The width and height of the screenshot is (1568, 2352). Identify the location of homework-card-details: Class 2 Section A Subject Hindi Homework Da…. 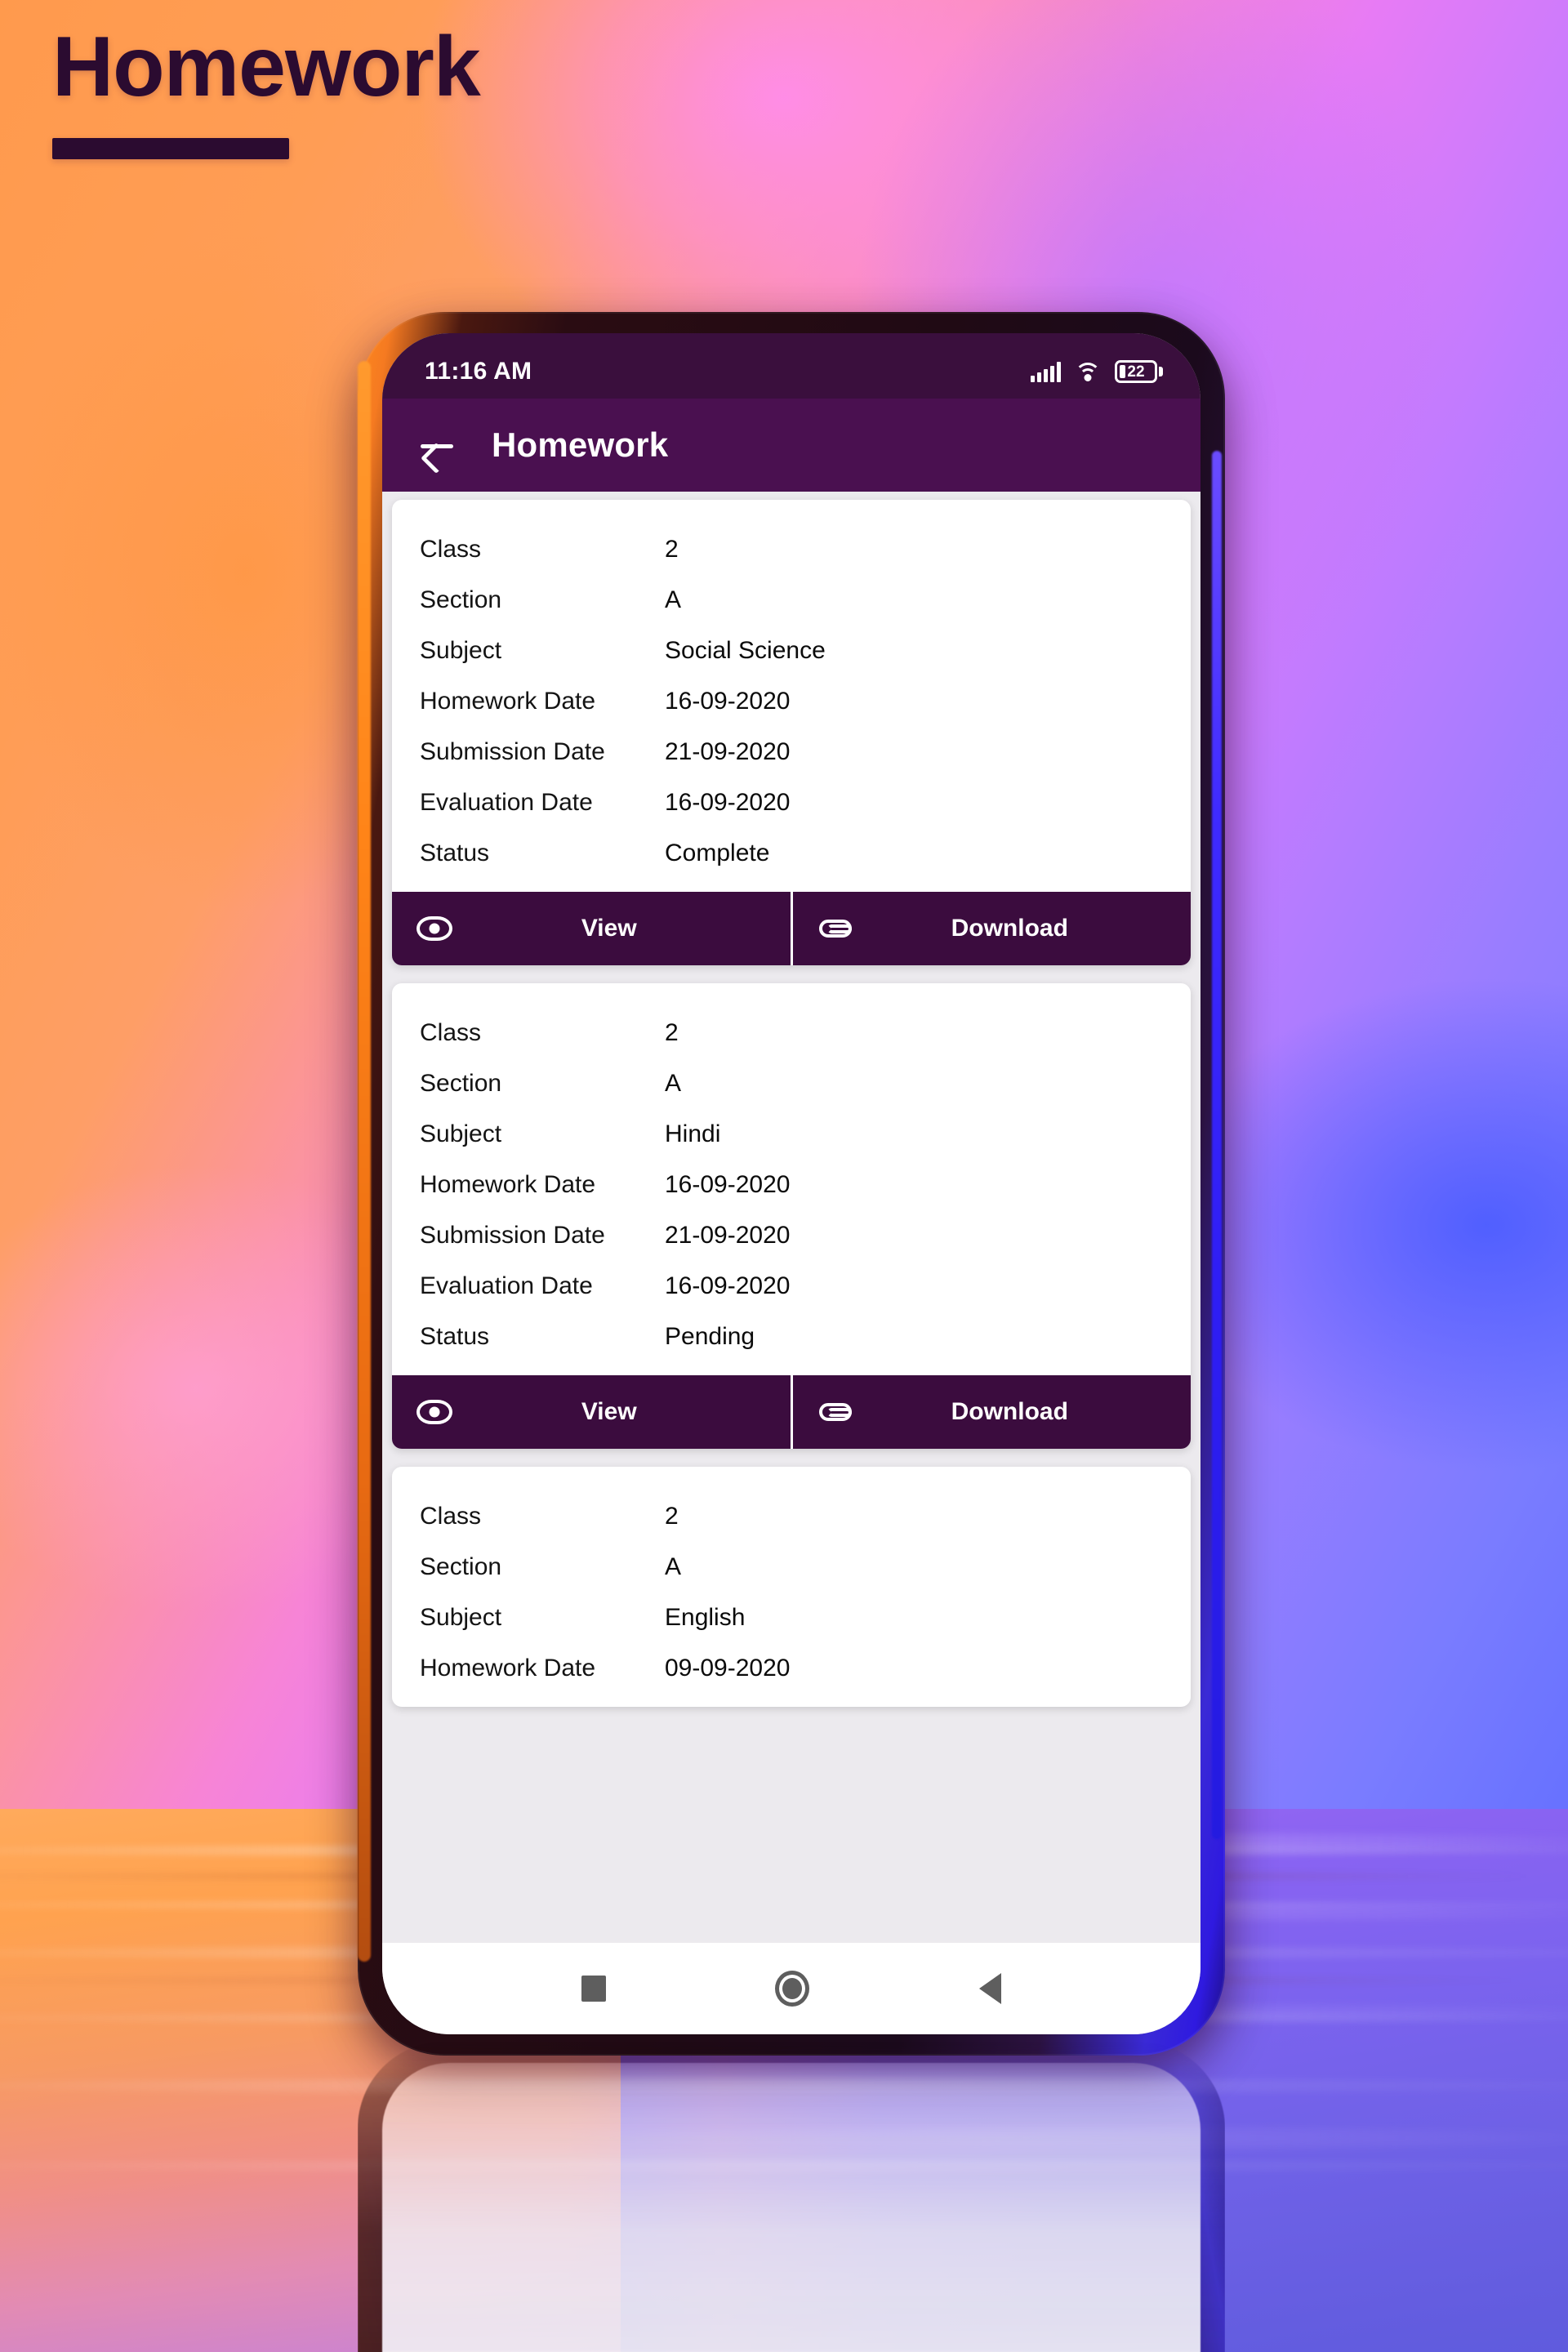
(791, 1179).